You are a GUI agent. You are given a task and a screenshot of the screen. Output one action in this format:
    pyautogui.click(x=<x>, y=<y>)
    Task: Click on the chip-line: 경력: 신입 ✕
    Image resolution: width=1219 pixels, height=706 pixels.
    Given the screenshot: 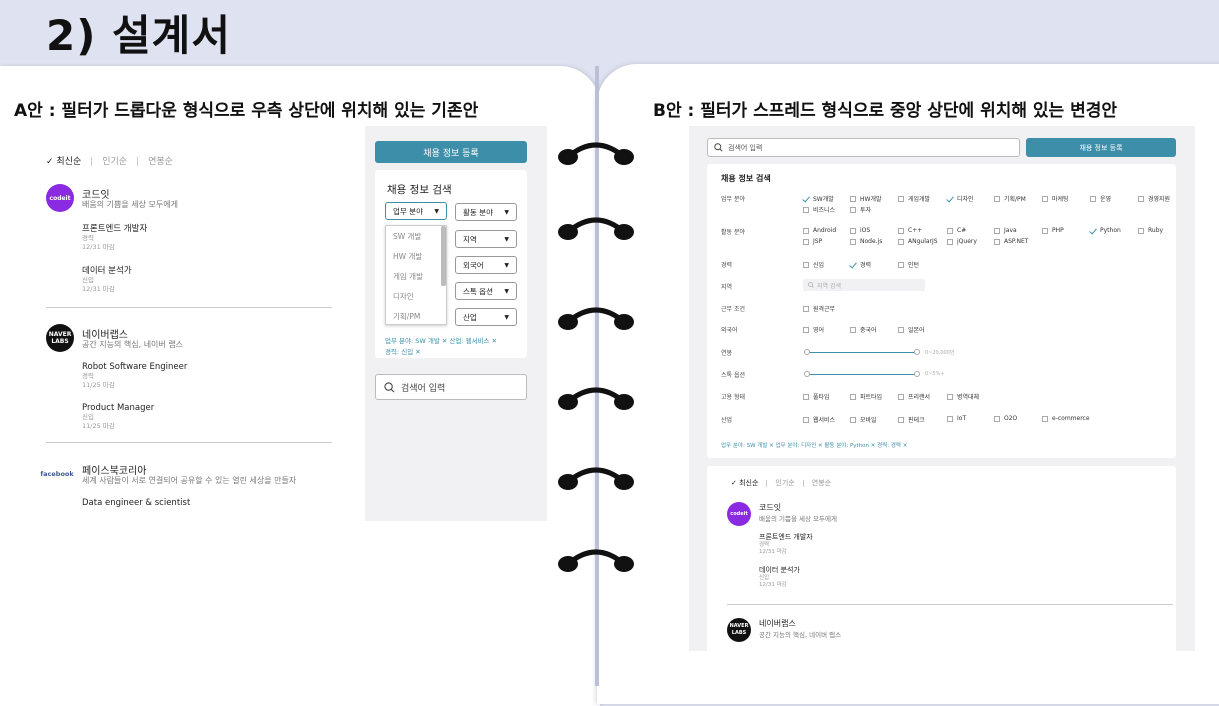 What is the action you would take?
    pyautogui.click(x=441, y=352)
    